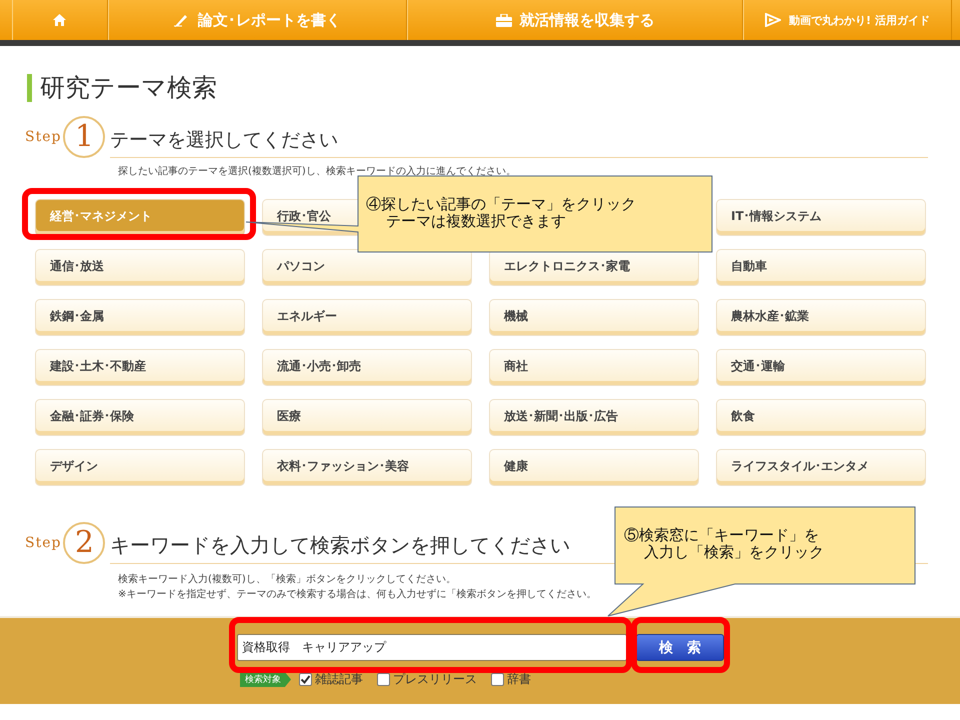 The width and height of the screenshot is (960, 720). Describe the element at coordinates (367, 317) in the screenshot. I see `theme-button: エネルギー` at that location.